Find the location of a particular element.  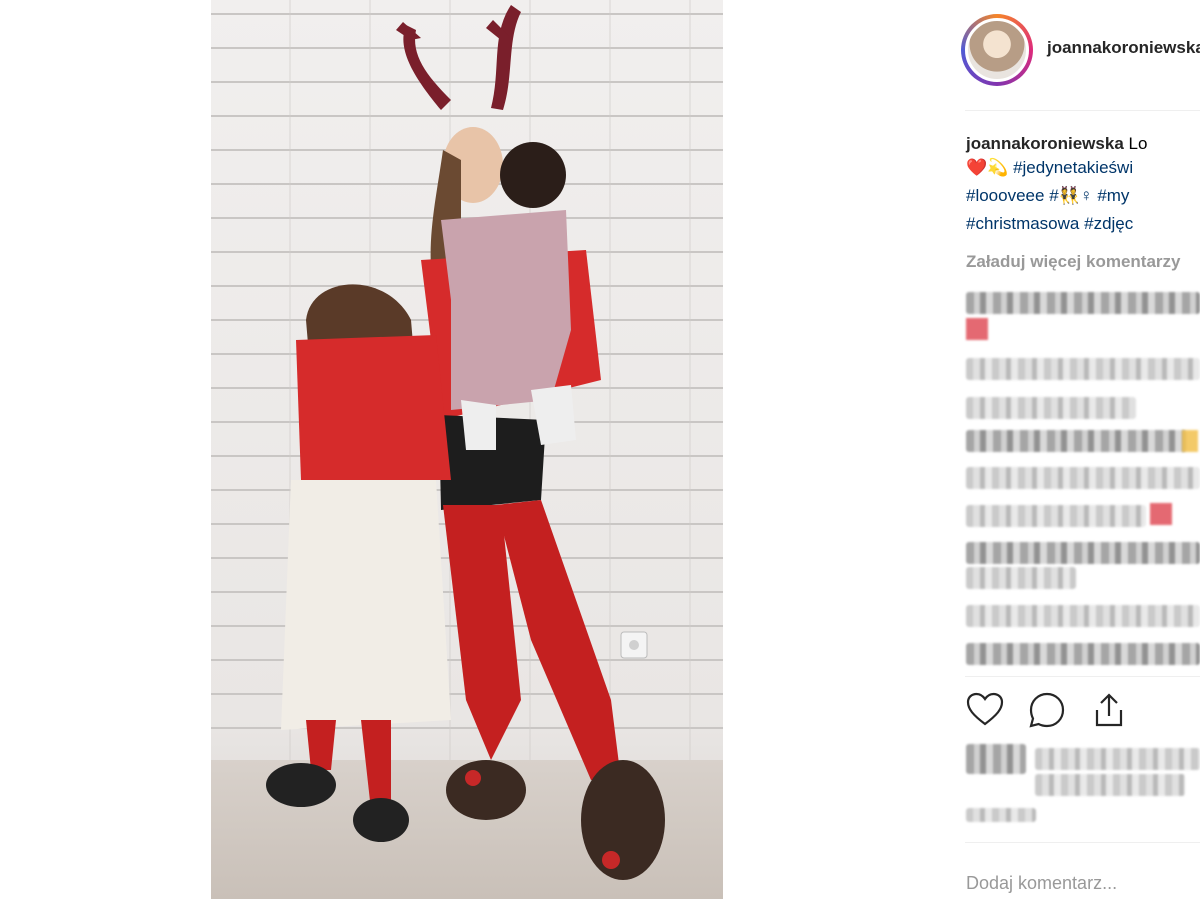

hashtag-link: #loooveee is located at coordinates (1005, 195).